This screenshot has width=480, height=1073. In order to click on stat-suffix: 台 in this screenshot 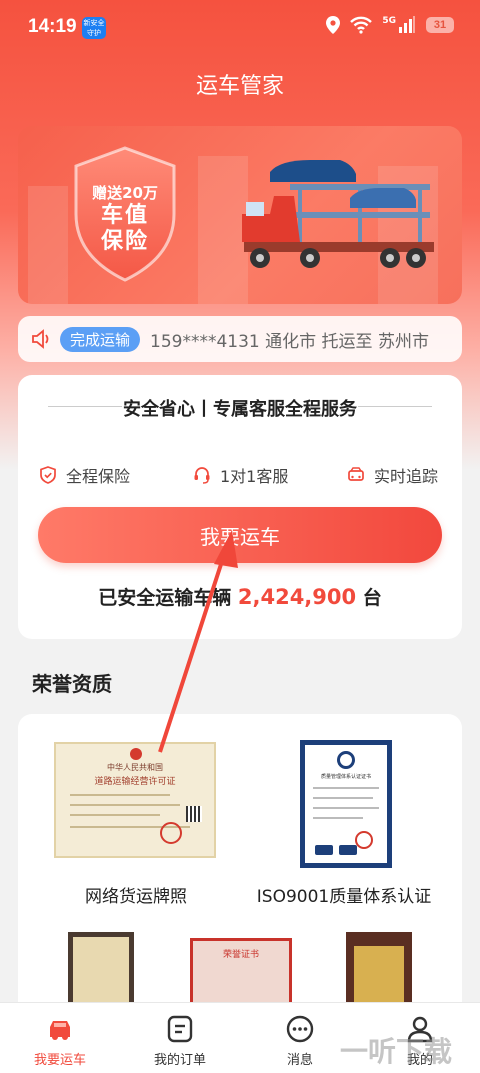, I will do `click(372, 598)`.